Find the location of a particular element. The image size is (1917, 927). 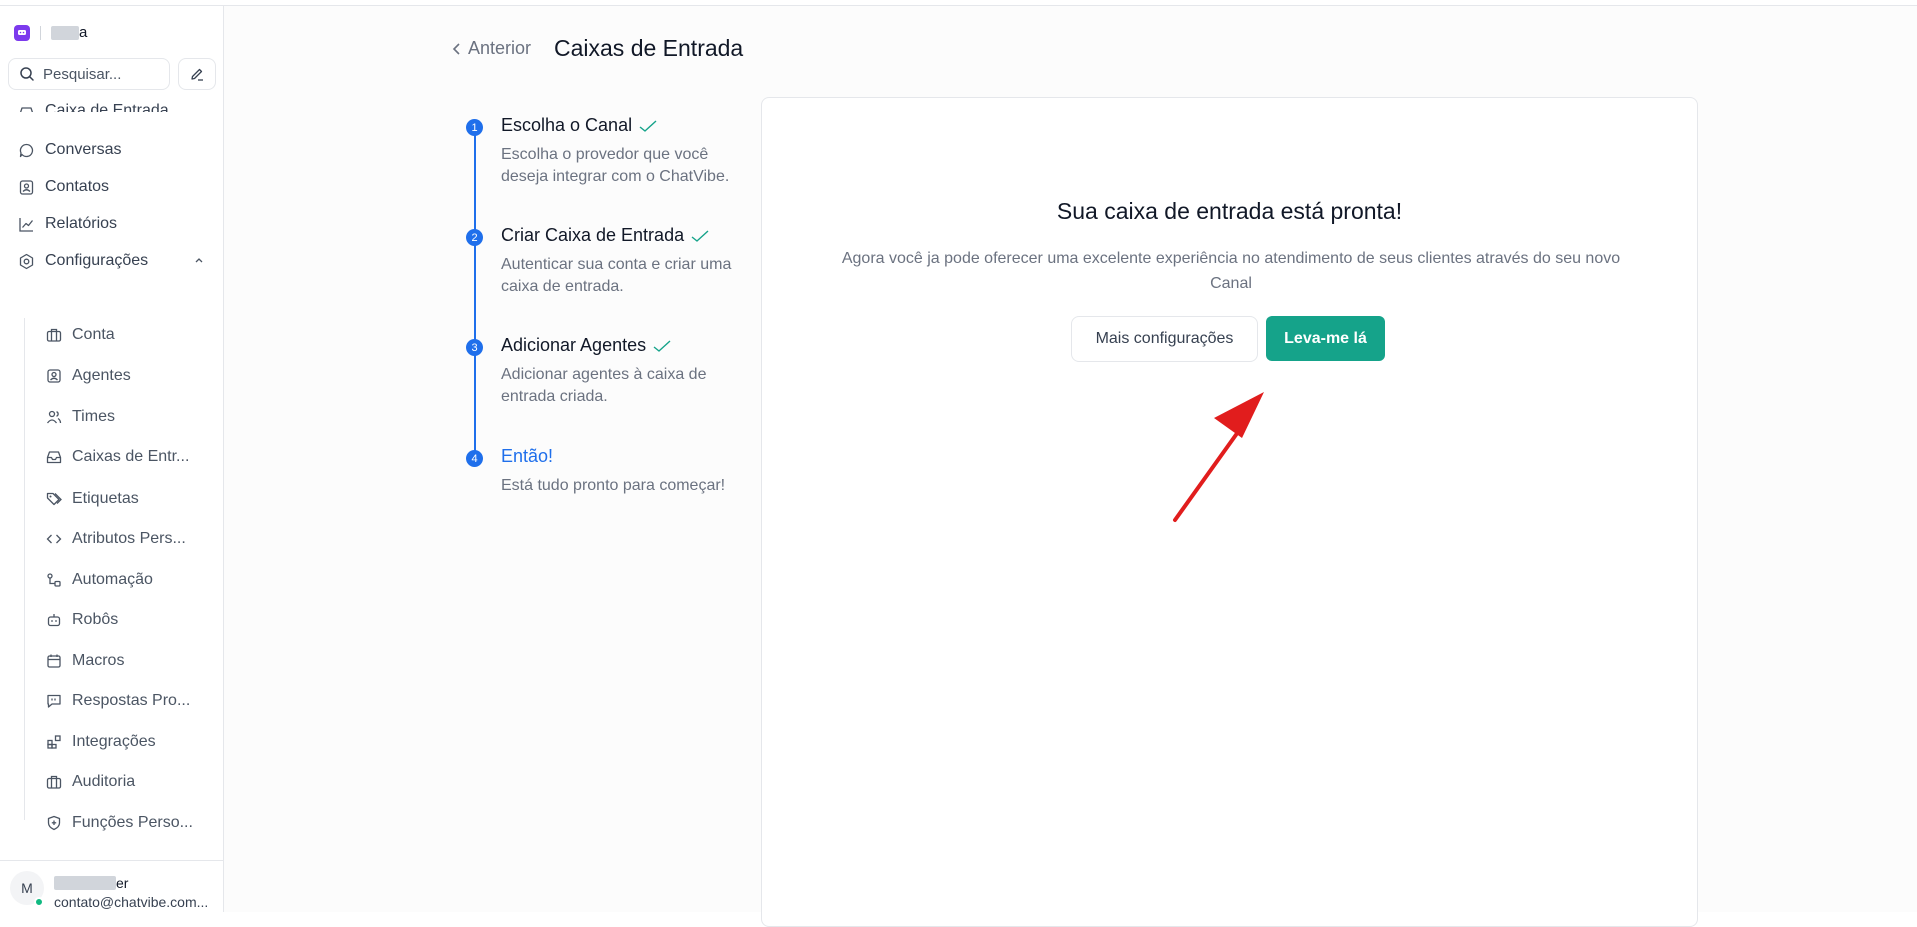

nav-item-settings: Configurações is located at coordinates (113, 261).